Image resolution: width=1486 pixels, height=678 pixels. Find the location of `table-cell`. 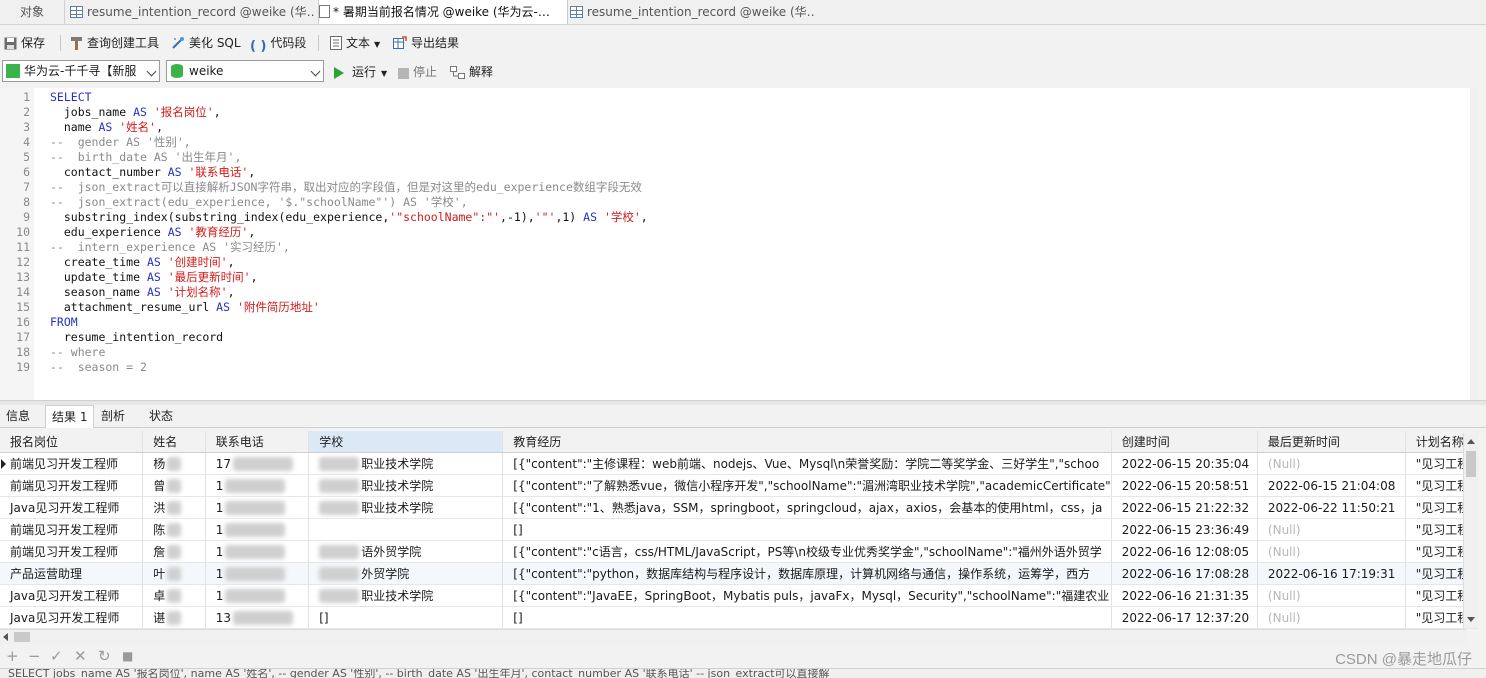

table-cell is located at coordinates (406, 529).